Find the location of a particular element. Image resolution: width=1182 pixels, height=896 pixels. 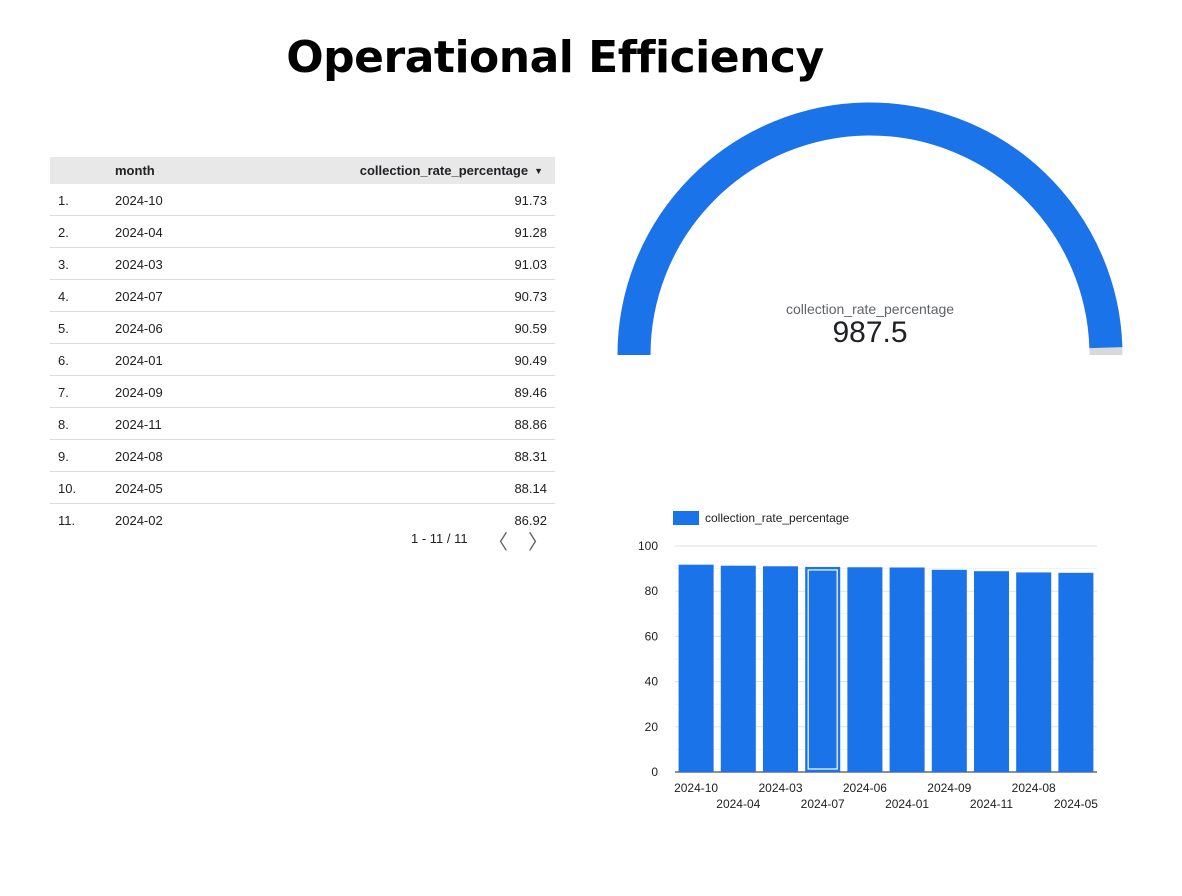

x-tick-label: 2024-04 is located at coordinates (738, 804).